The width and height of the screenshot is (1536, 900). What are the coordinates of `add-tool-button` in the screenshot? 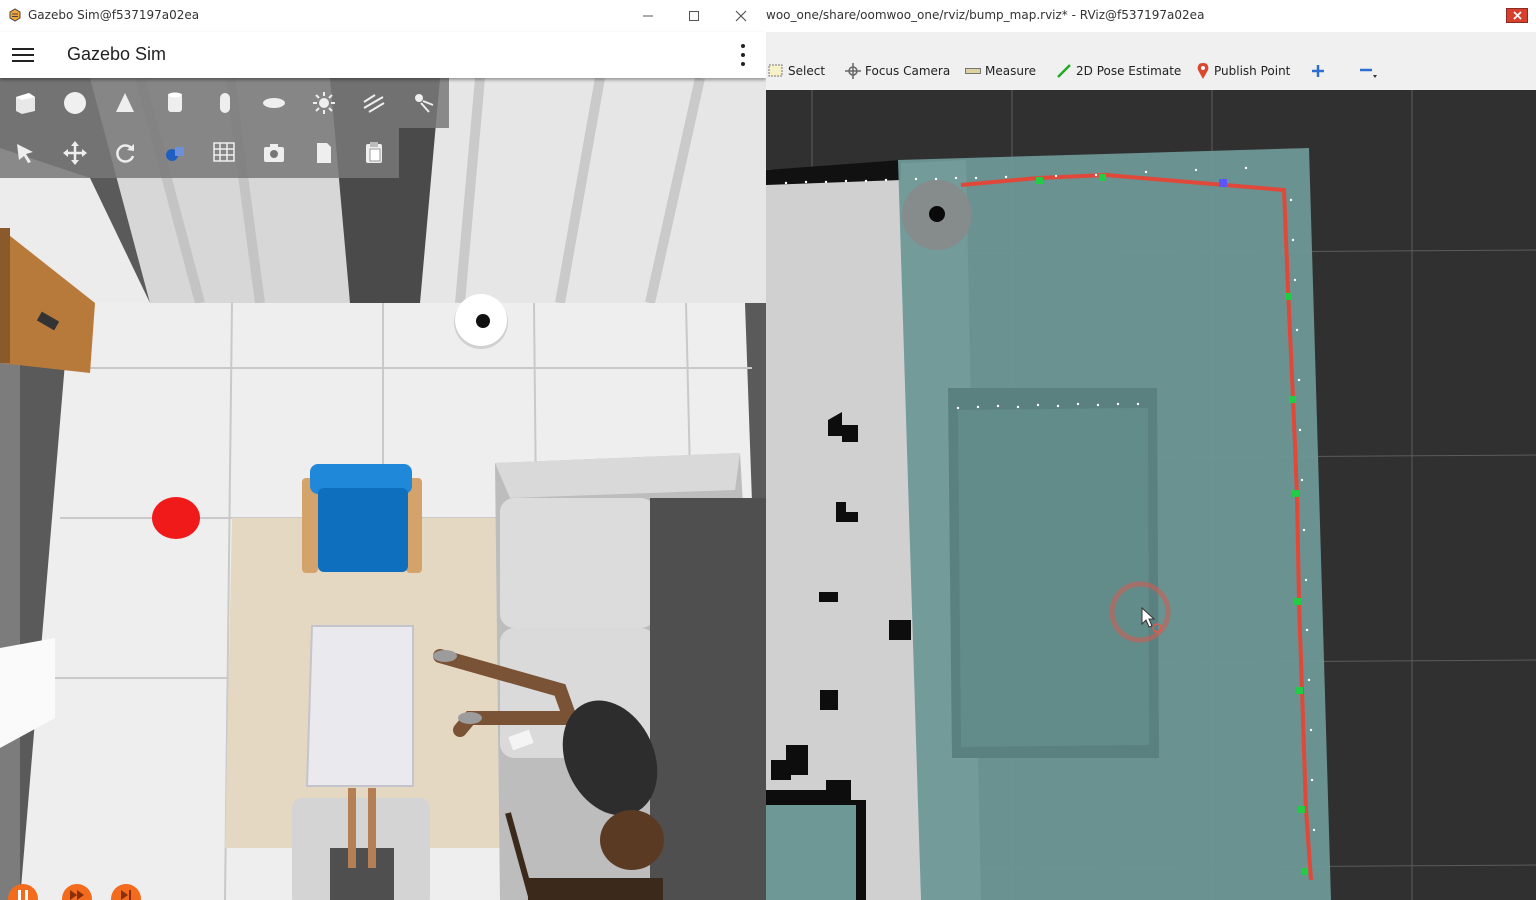 It's located at (1320, 71).